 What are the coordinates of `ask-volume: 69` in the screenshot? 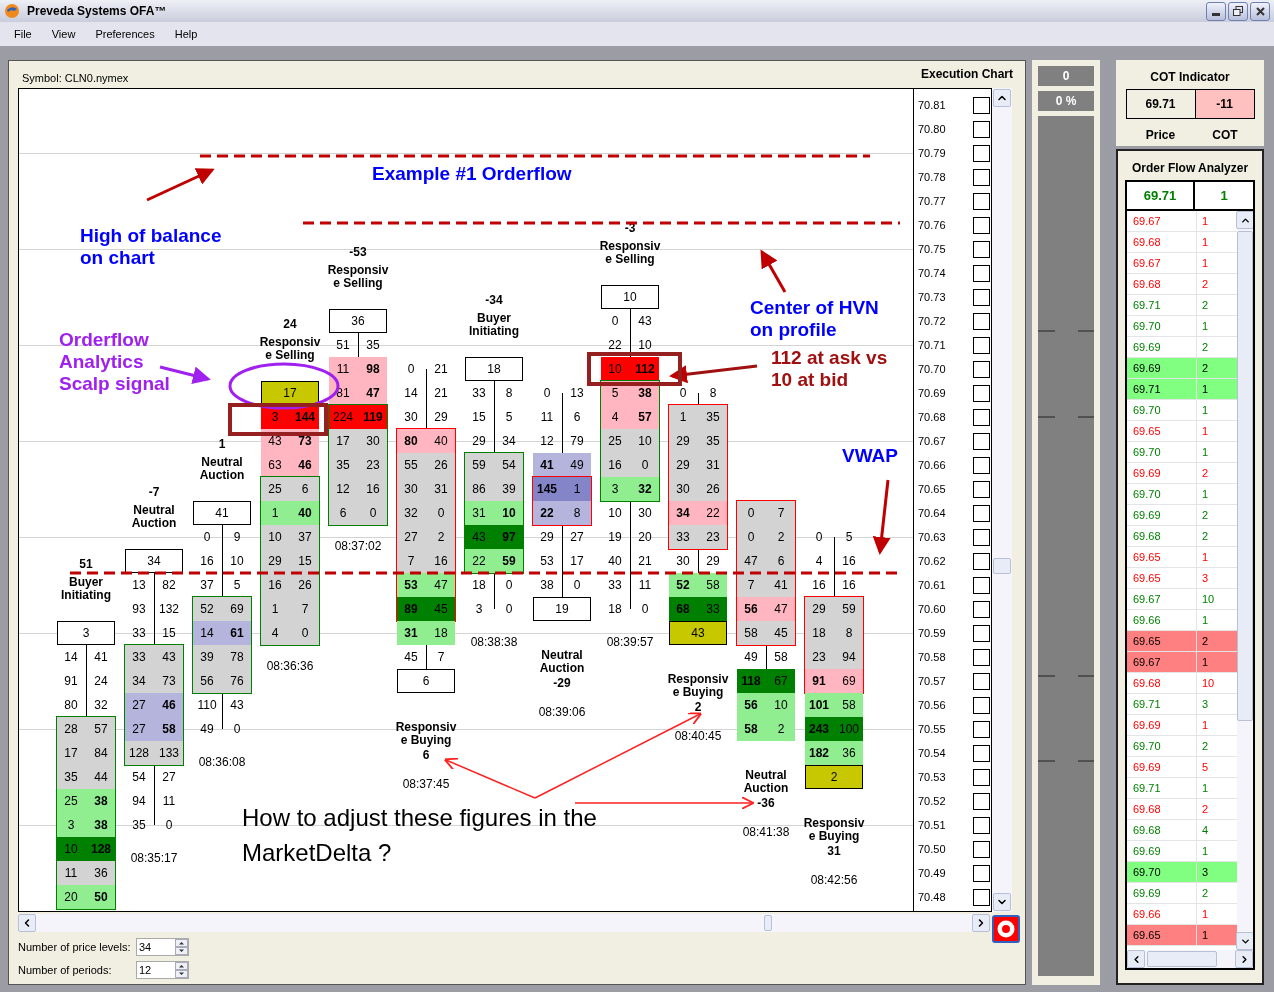 It's located at (237, 609).